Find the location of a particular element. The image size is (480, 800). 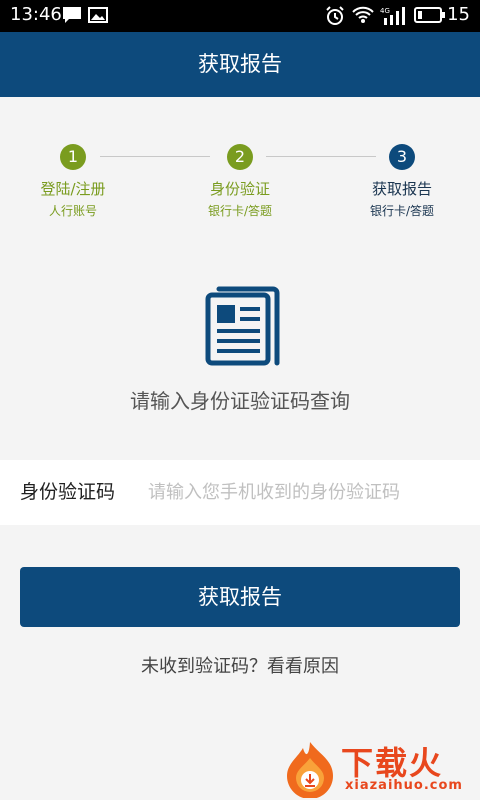

app-header: 获取报告 is located at coordinates (240, 64).